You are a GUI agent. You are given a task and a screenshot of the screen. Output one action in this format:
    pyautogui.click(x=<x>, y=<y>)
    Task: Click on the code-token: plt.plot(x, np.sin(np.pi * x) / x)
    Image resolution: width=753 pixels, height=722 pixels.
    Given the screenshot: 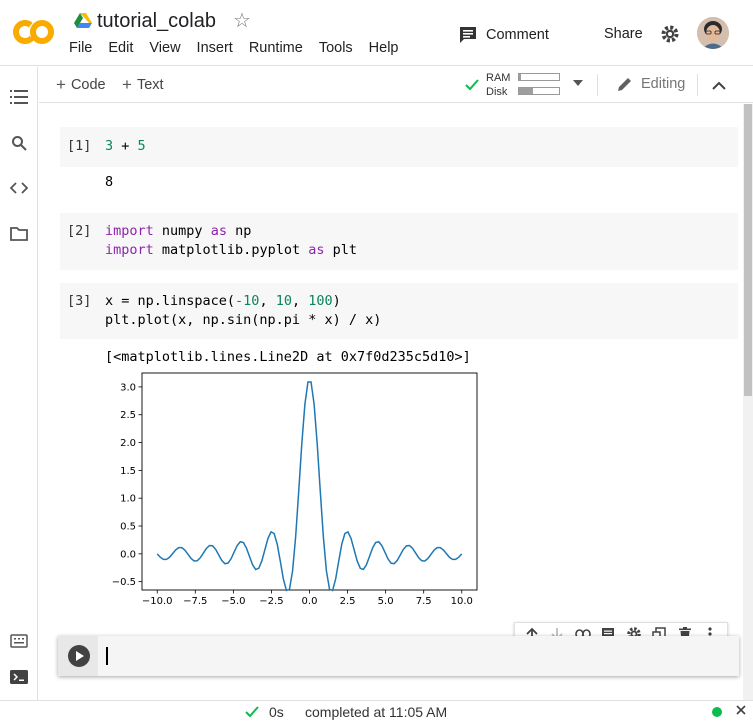 What is the action you would take?
    pyautogui.click(x=243, y=320)
    